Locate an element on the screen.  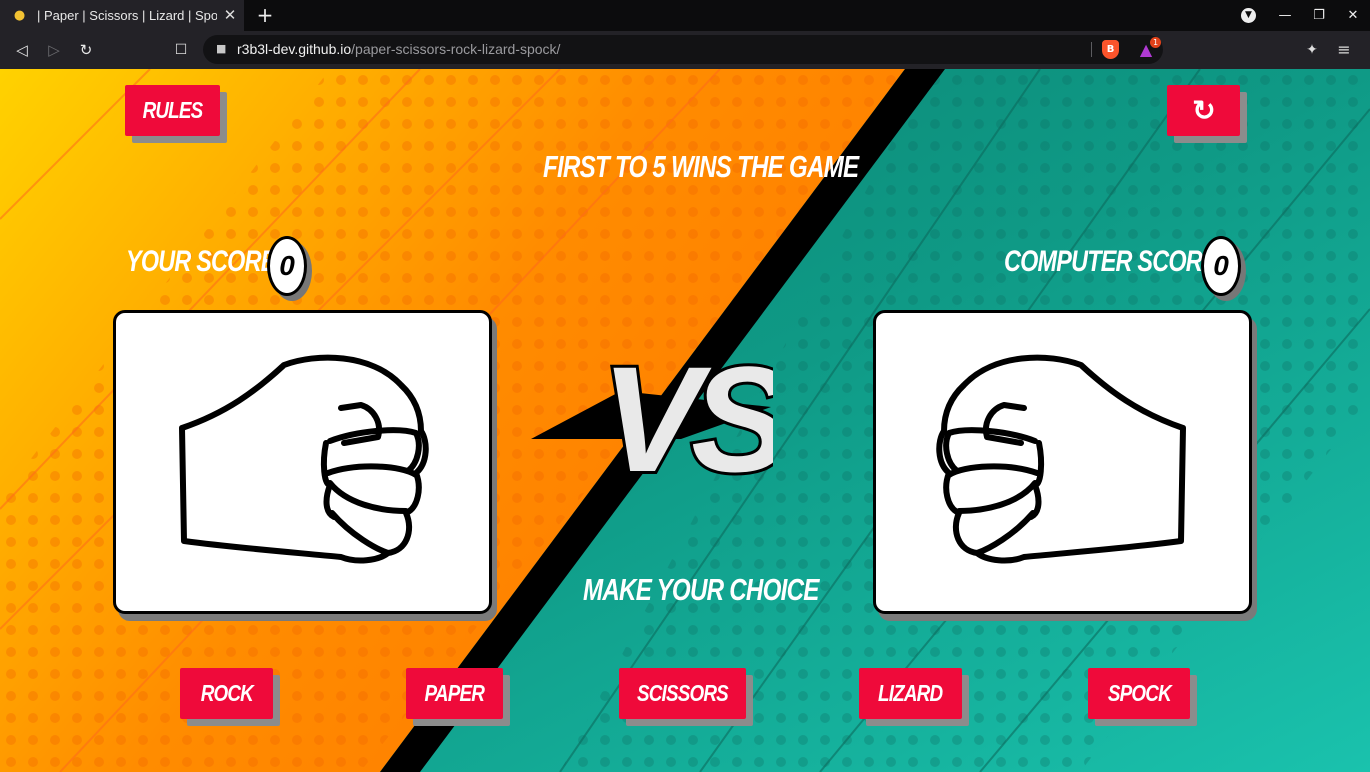
browser-tab: ● | Paper | Scissors | Lizard | Spock ✕ is located at coordinates (122, 15).